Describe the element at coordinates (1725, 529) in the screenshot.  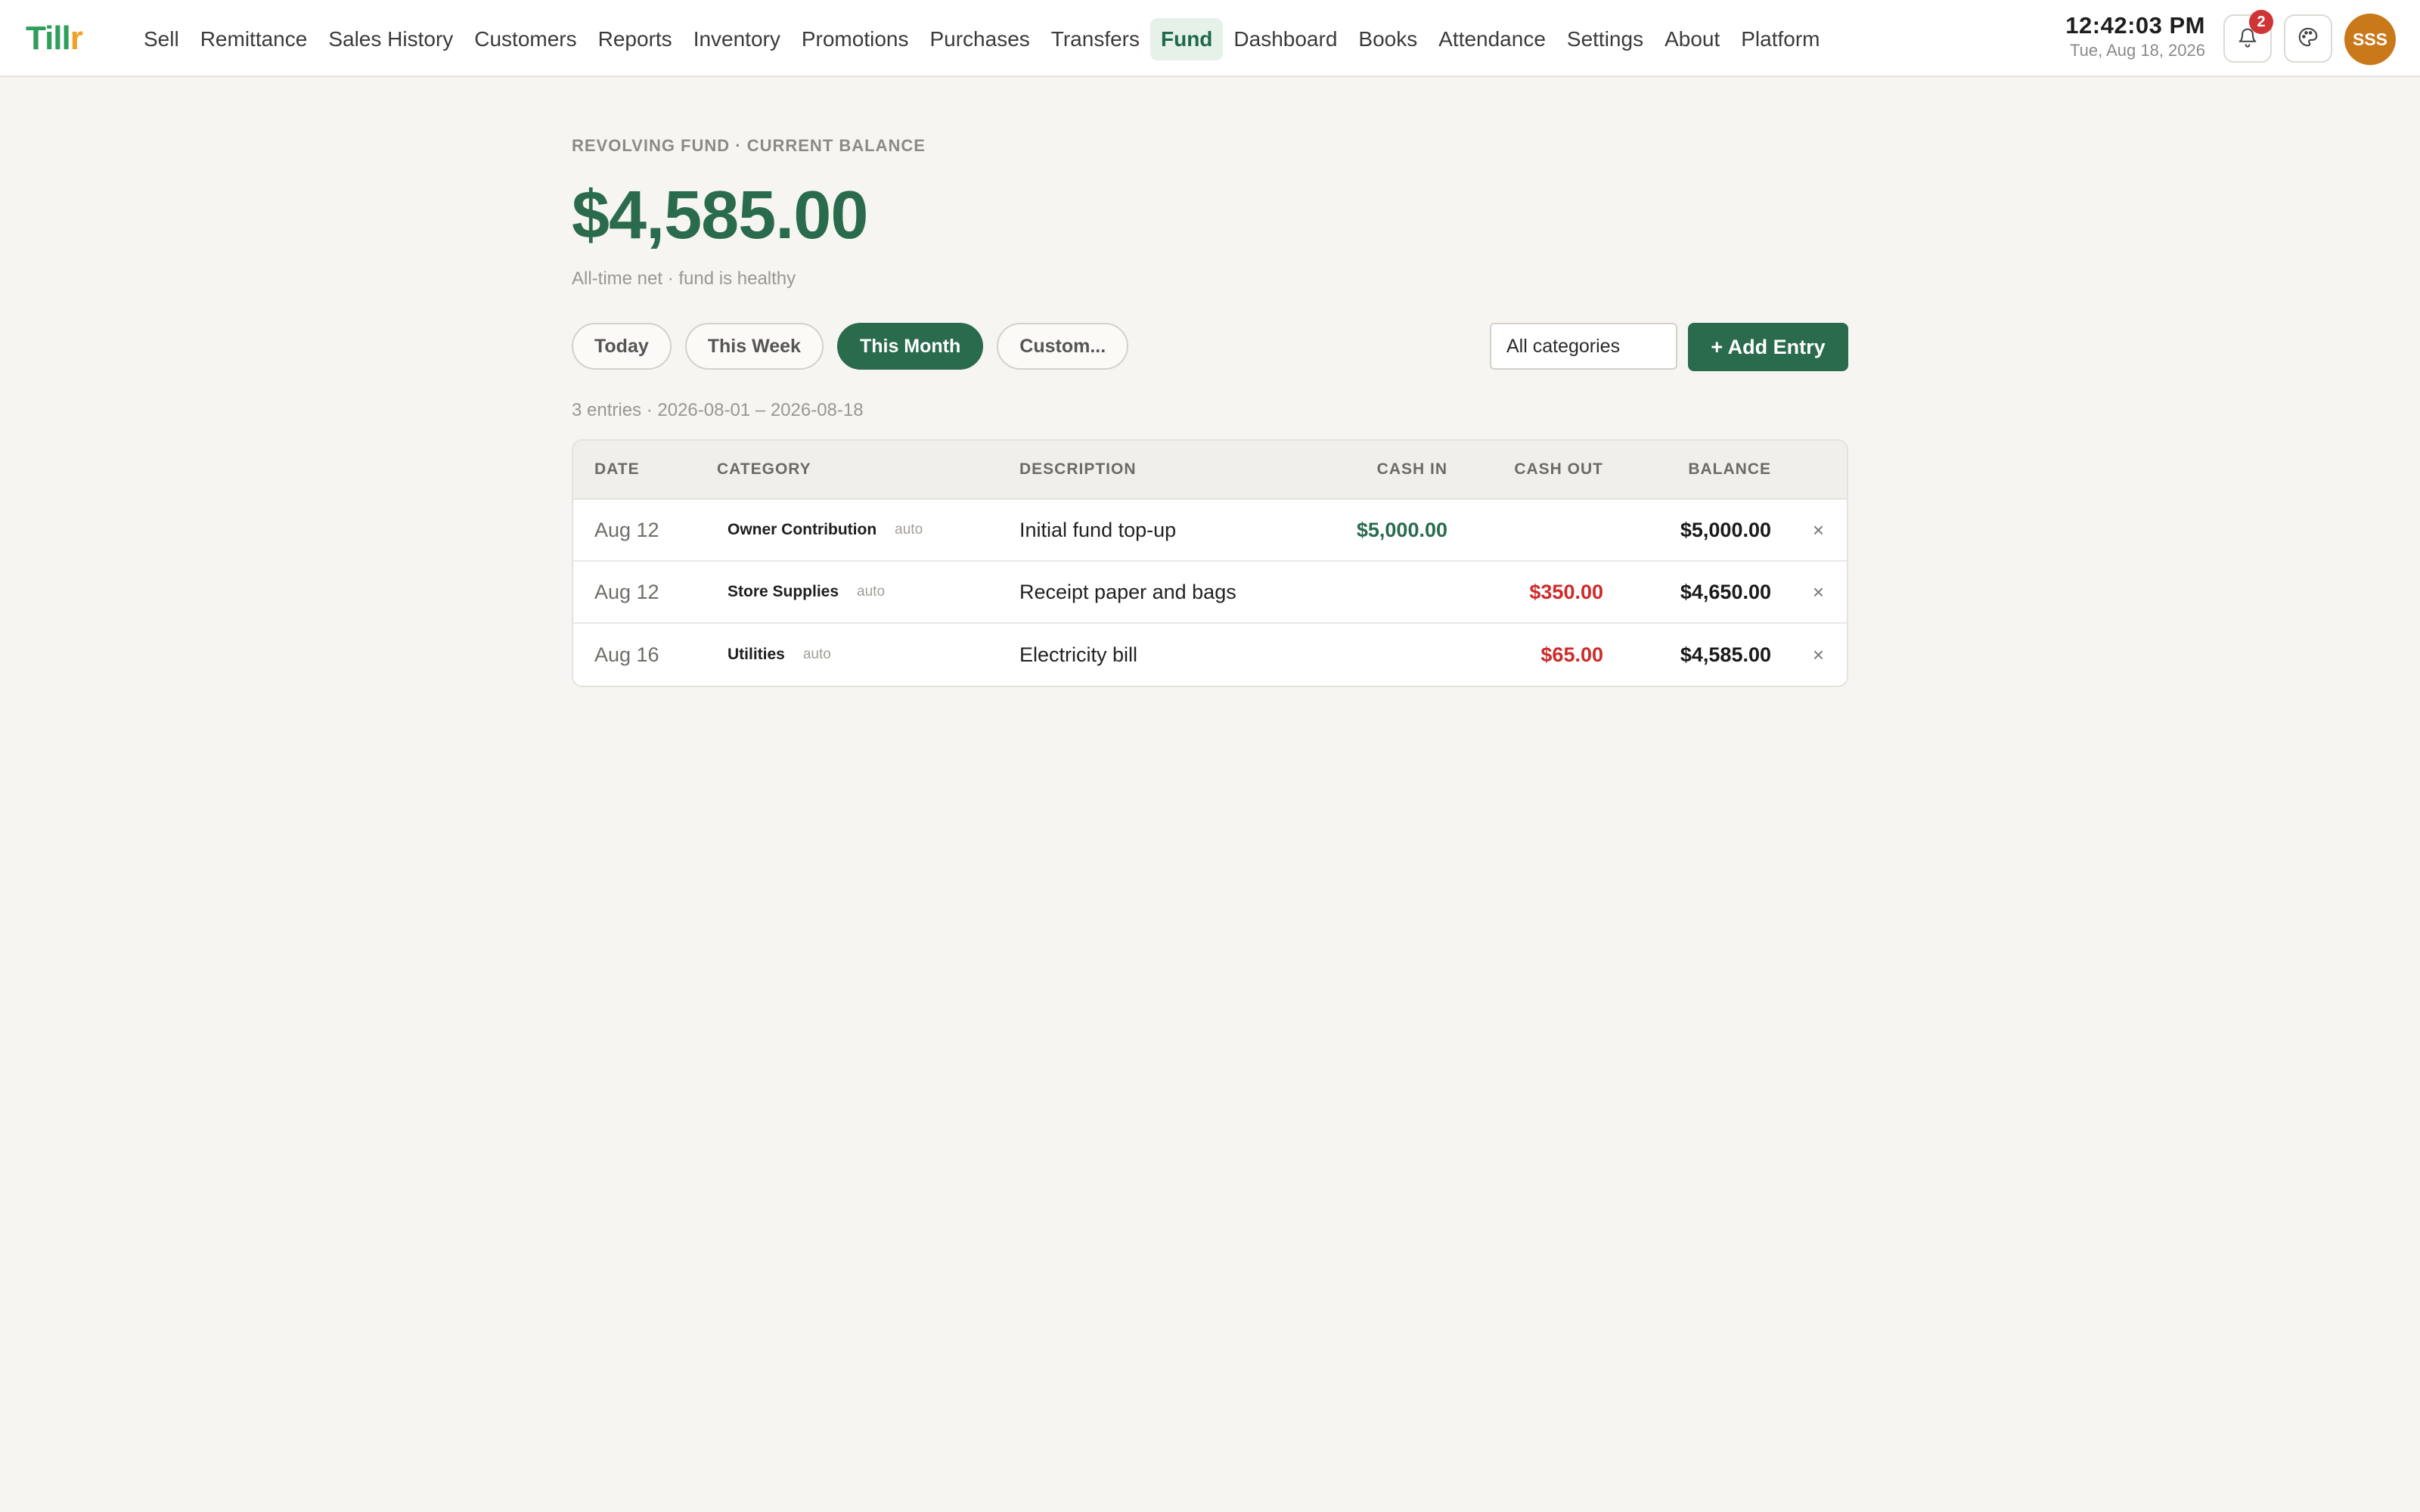
I see `row-balance: $5,000.00` at that location.